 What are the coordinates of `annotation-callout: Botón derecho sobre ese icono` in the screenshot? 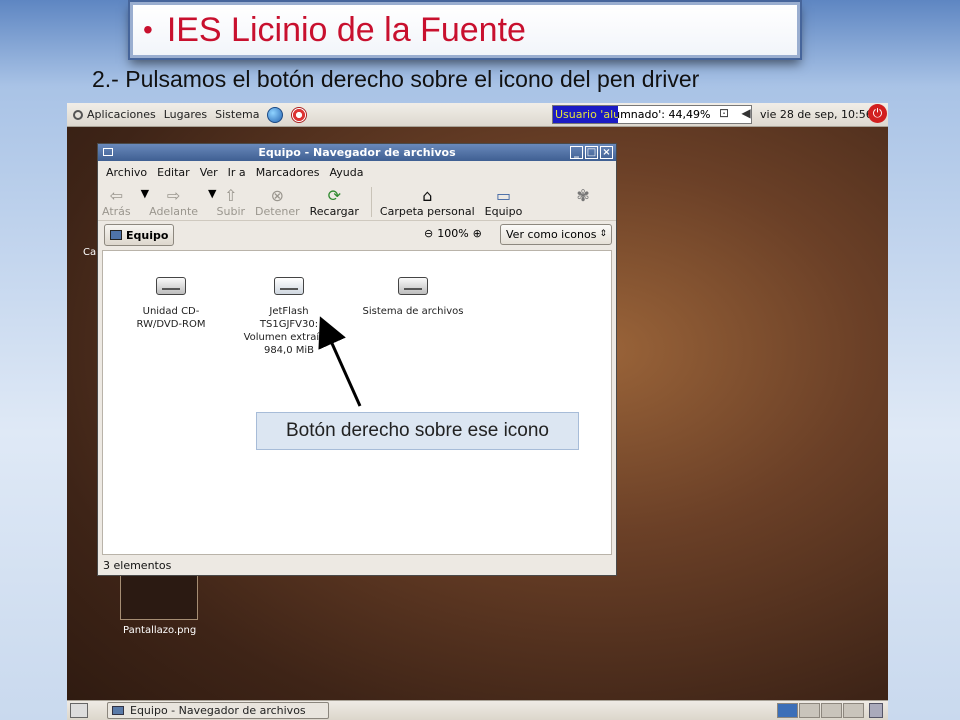 It's located at (417, 431).